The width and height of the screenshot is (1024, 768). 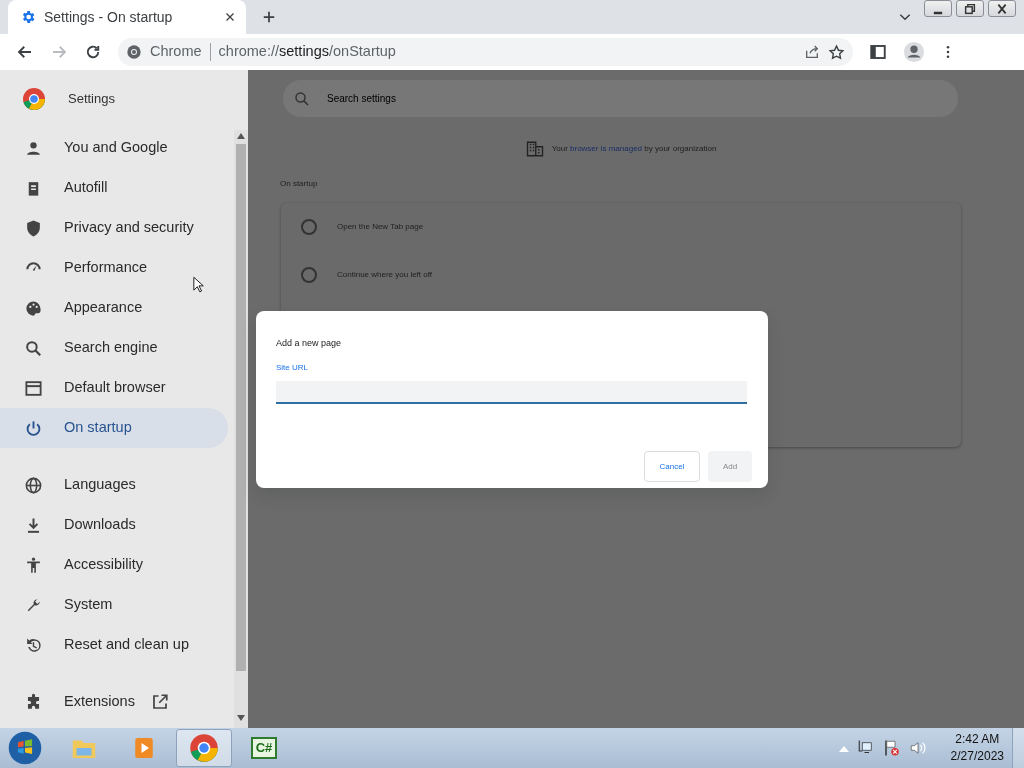 I want to click on palette-icon, so click(x=33, y=308).